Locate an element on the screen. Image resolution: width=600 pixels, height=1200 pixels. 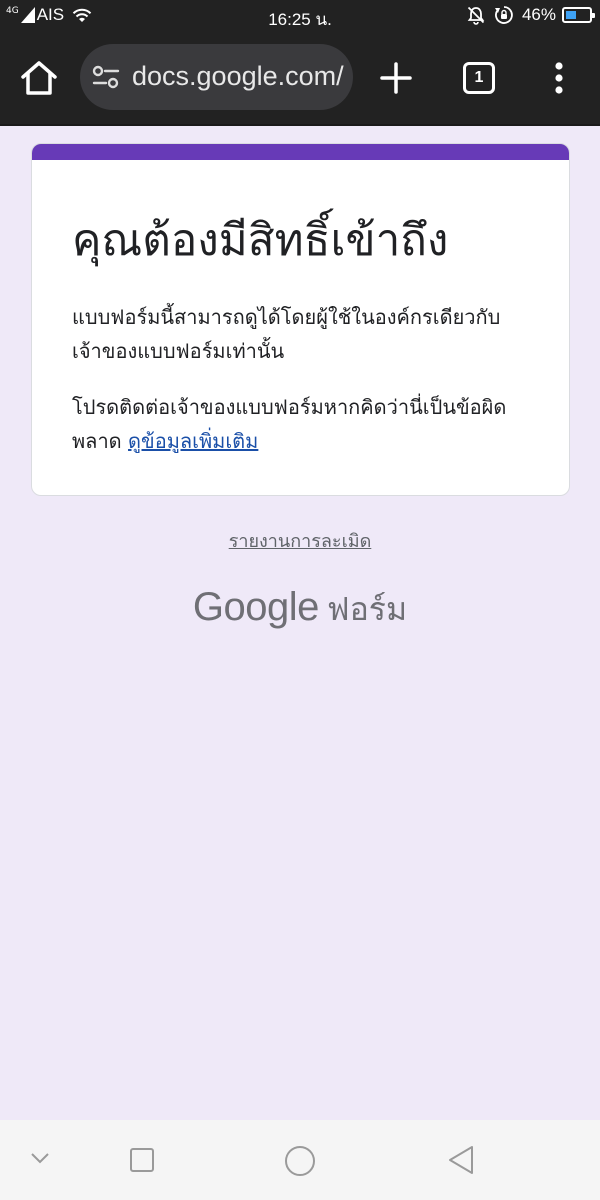
circle-home-icon is located at coordinates (300, 1161).